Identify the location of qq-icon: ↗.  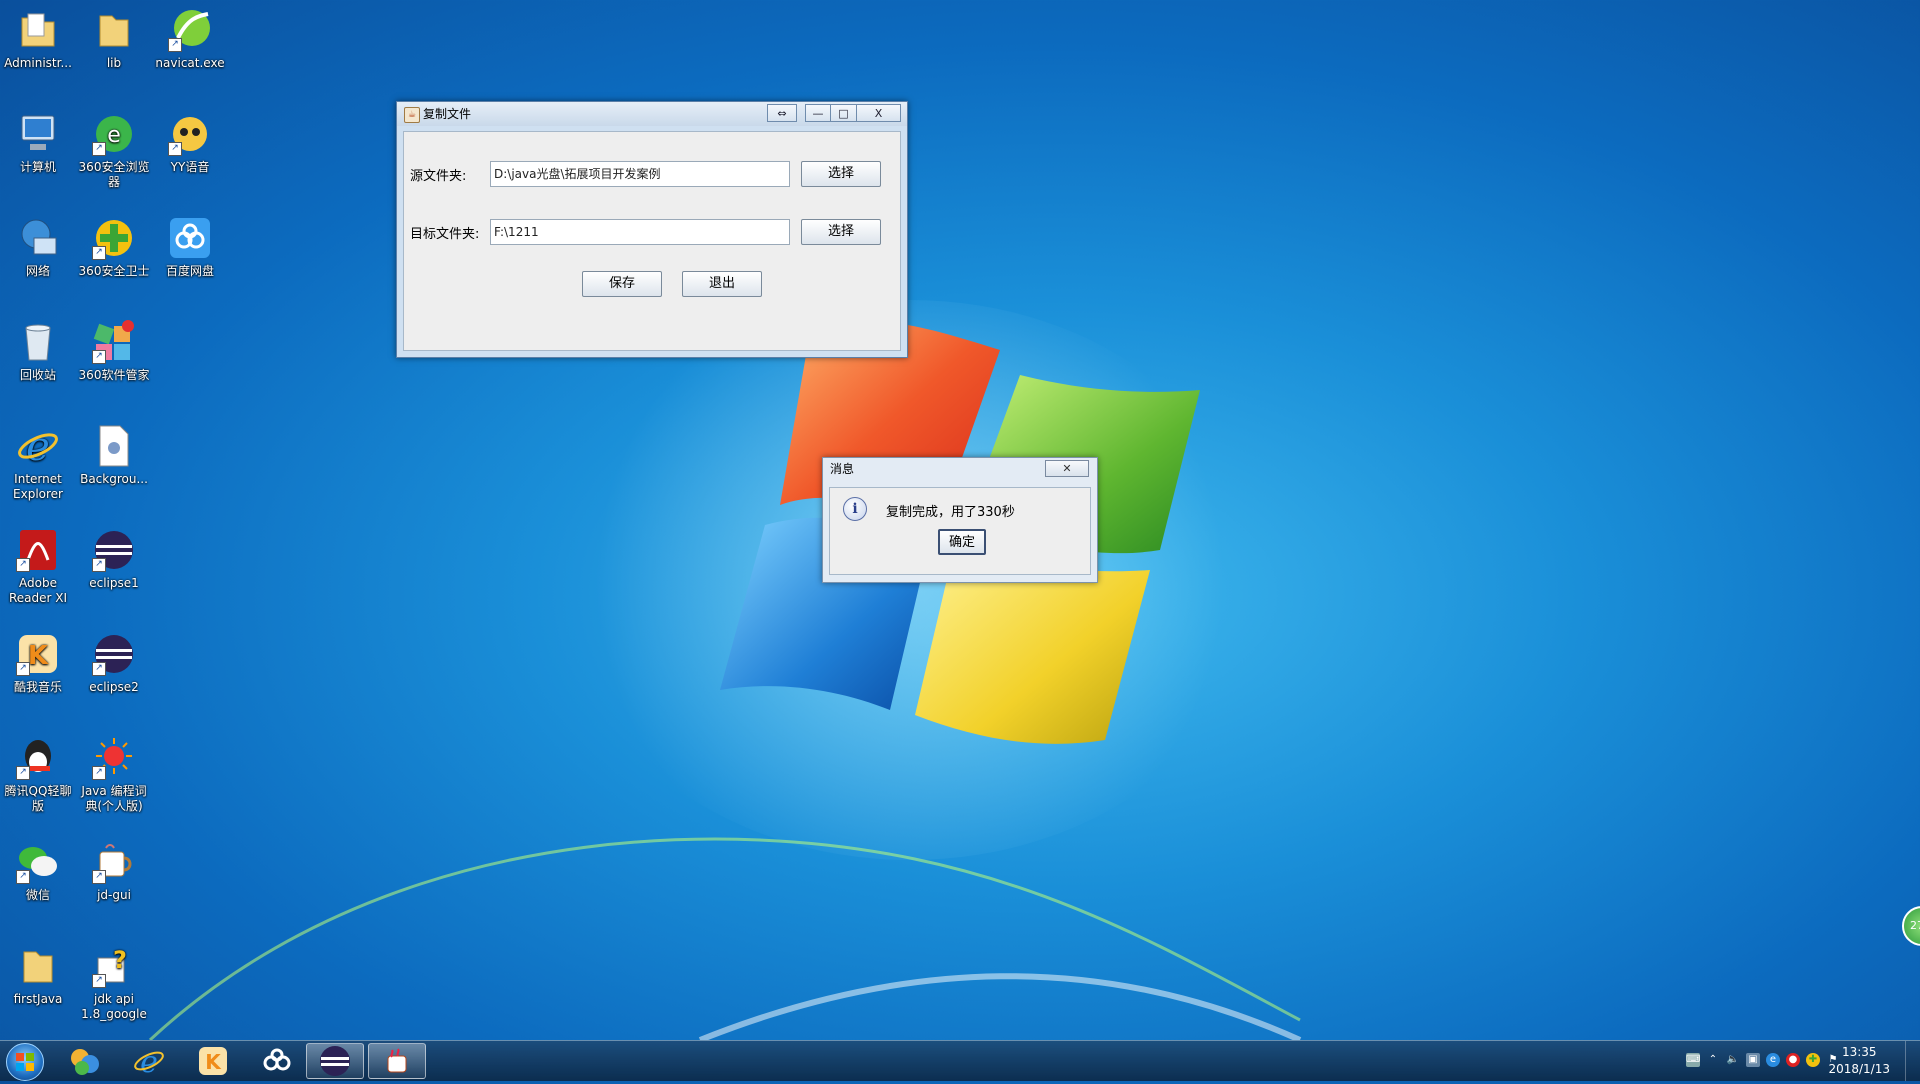
(38, 758).